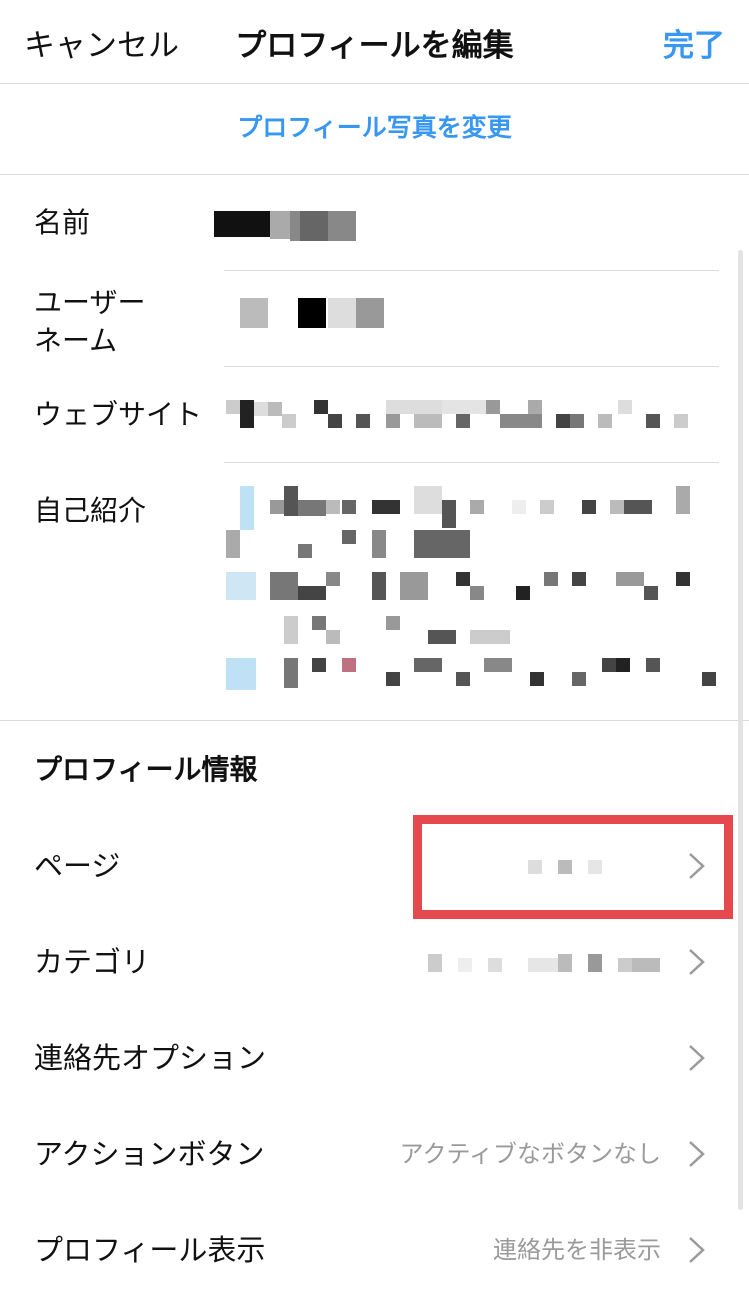  I want to click on username-label-line2: ネーム, so click(76, 340).